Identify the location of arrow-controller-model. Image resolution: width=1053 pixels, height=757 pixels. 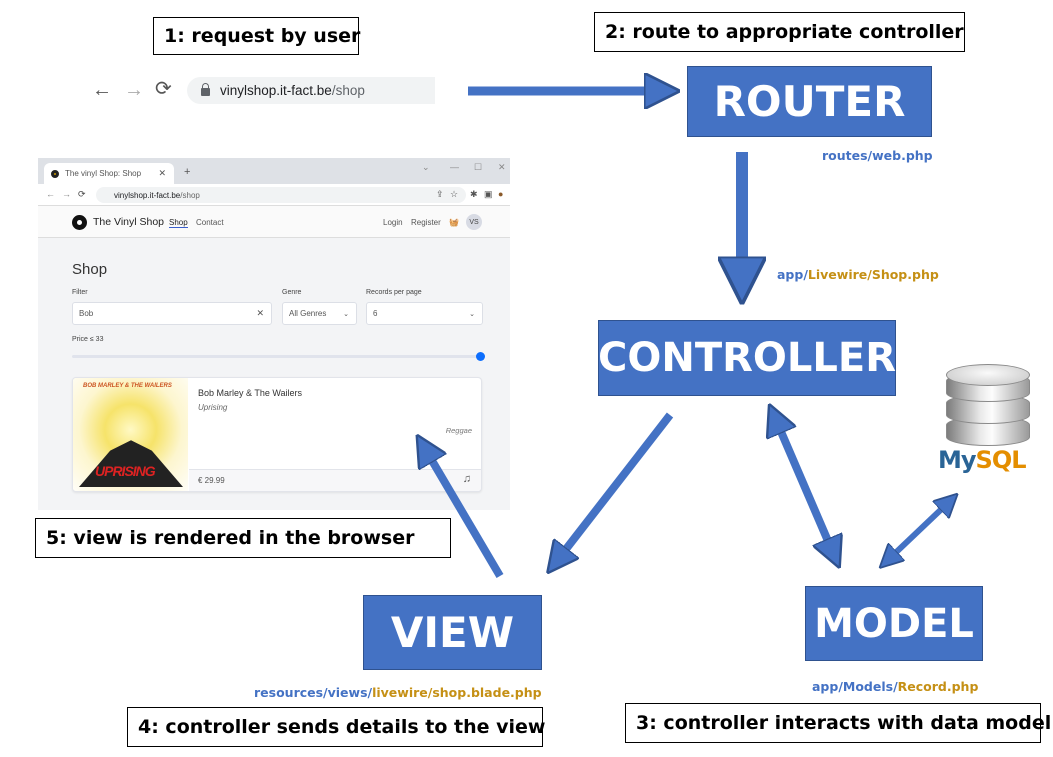
(805, 487).